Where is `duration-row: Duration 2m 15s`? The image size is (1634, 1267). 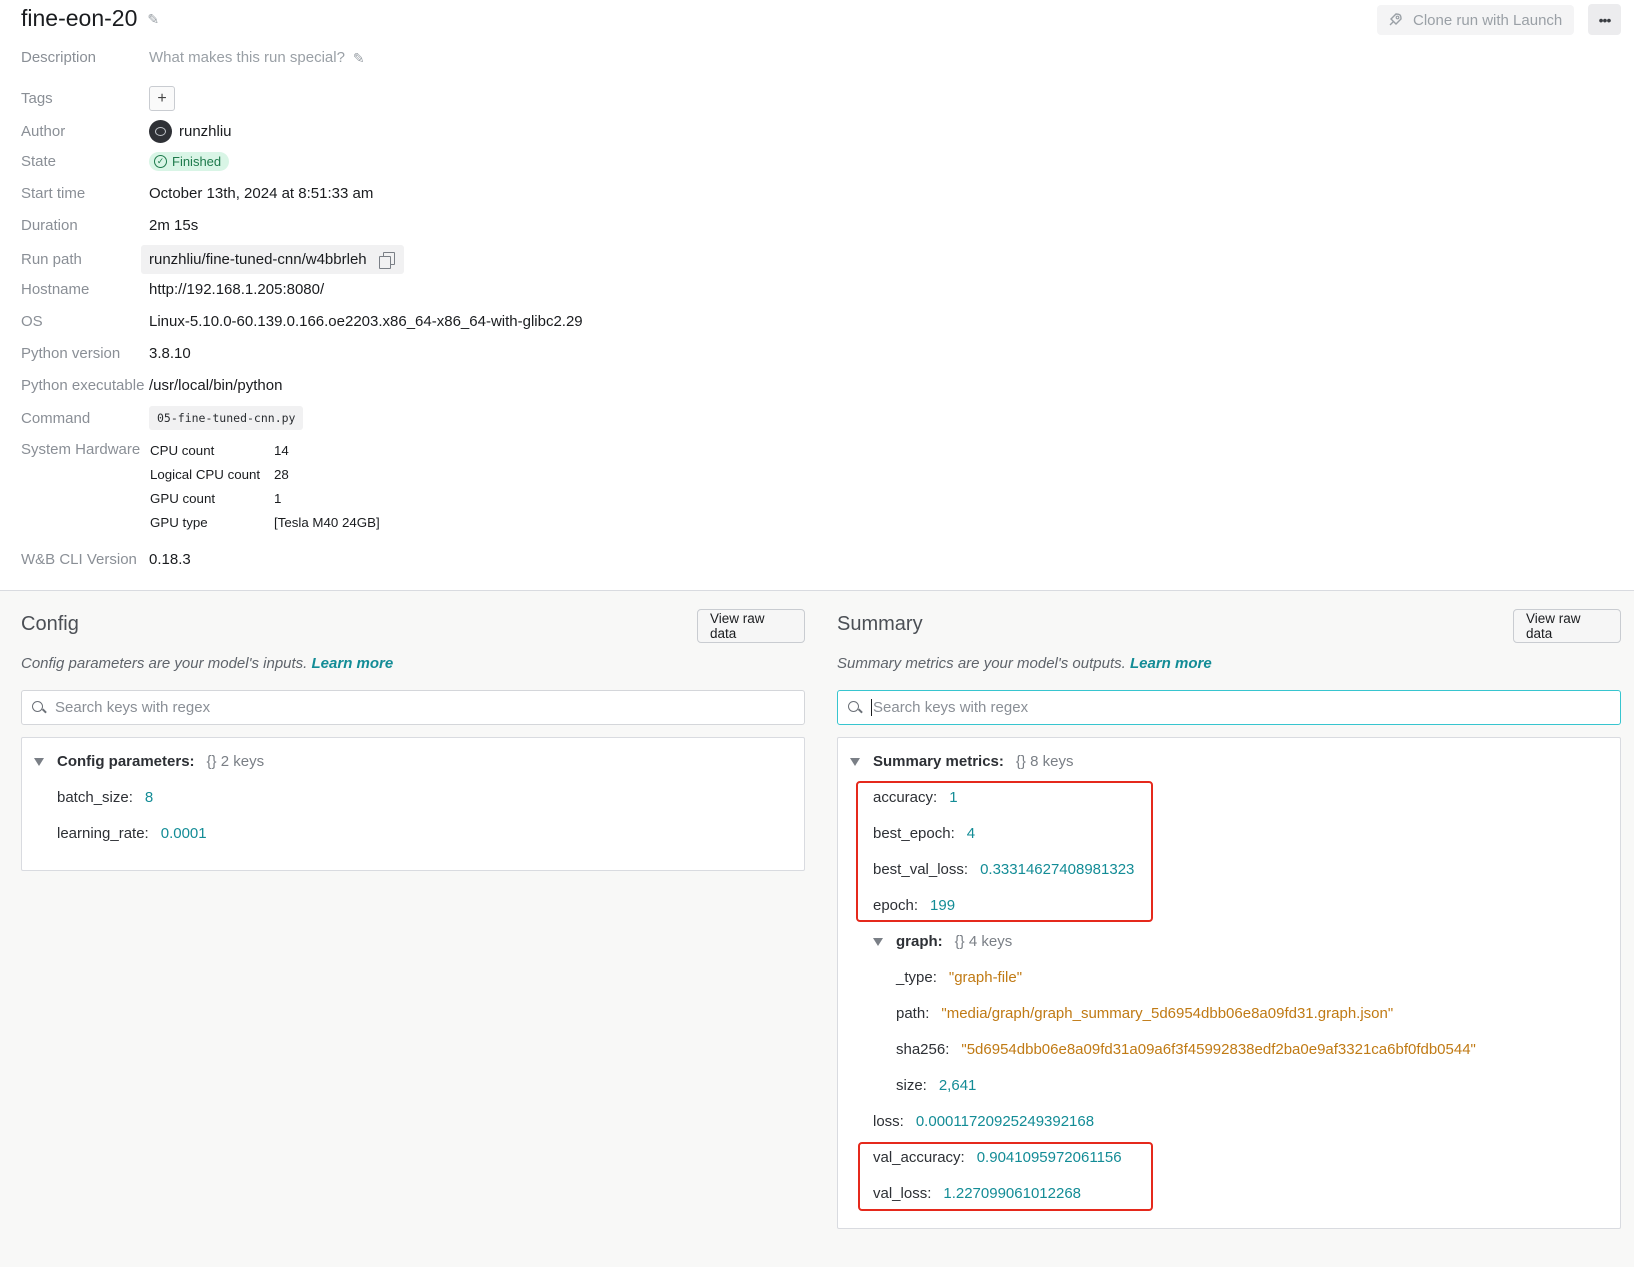 duration-row: Duration 2m 15s is located at coordinates (109, 225).